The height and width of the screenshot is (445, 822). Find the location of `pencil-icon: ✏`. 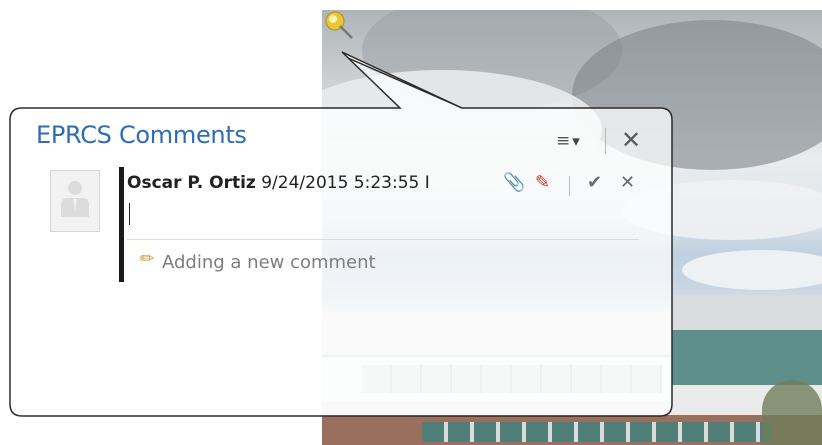

pencil-icon: ✏ is located at coordinates (147, 259).